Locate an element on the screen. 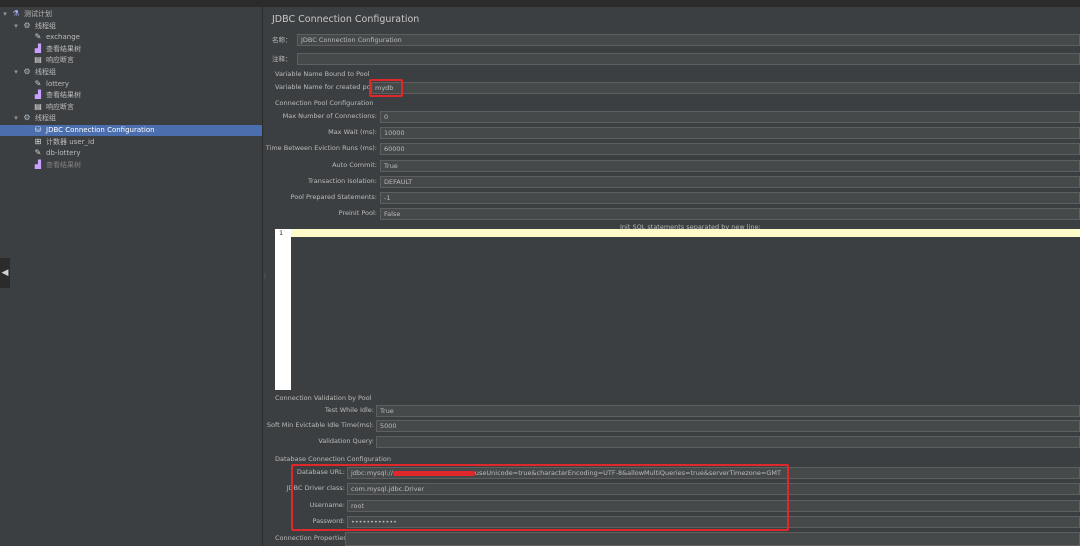  sql-line-gutter: 1 is located at coordinates (283, 309).